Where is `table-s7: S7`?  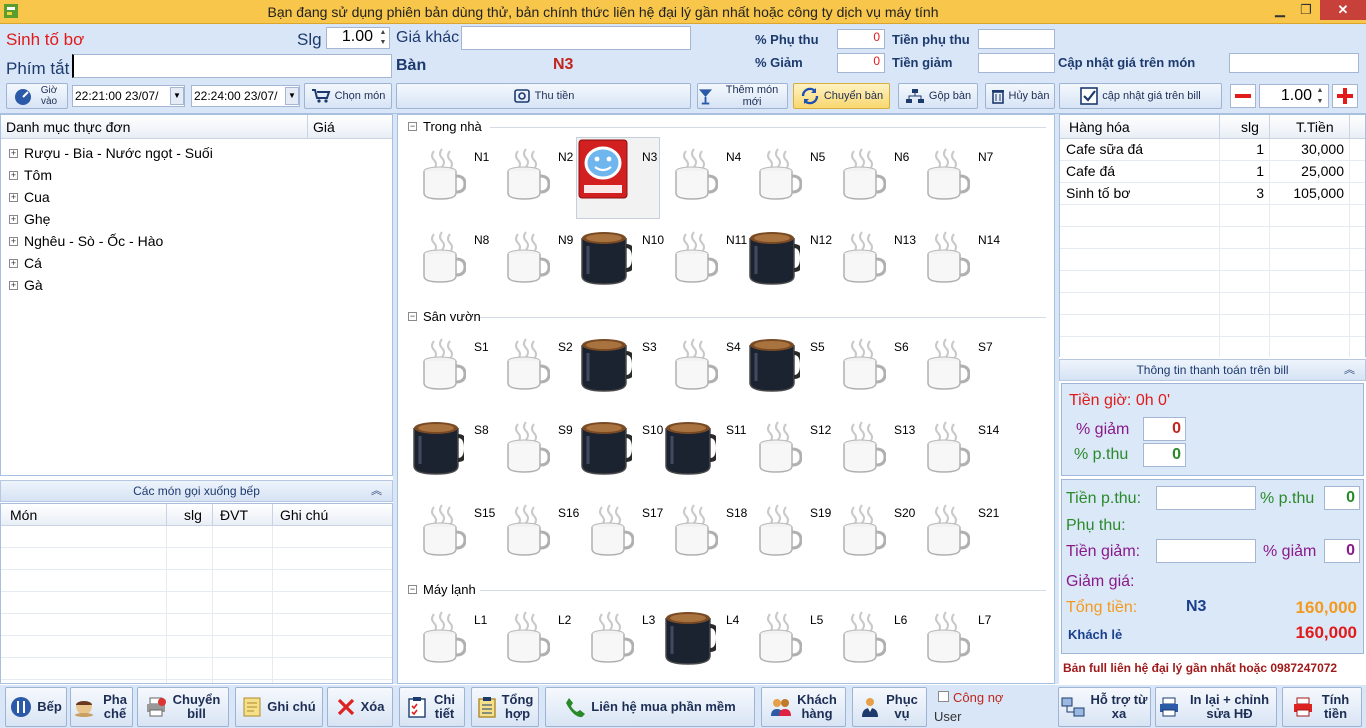 table-s7: S7 is located at coordinates (954, 364).